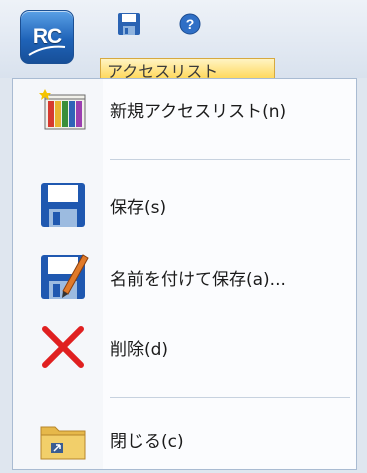 The image size is (367, 473). I want to click on tab-access-list: アクセスリスト, so click(187, 68).